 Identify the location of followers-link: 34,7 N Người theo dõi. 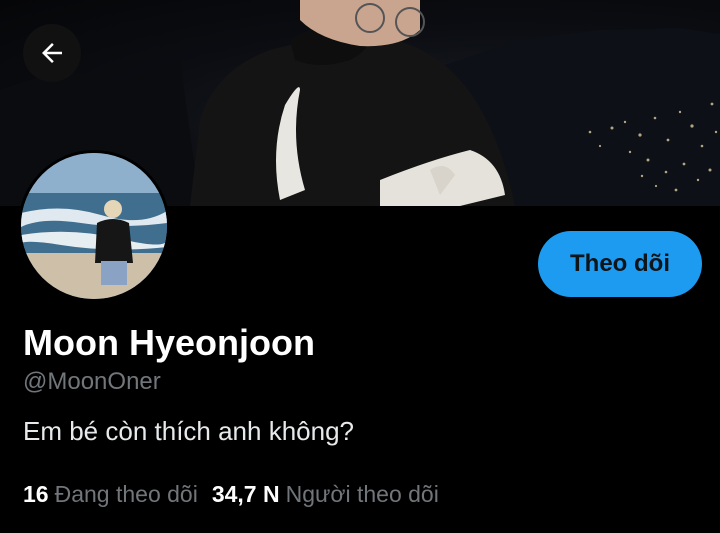
(325, 494).